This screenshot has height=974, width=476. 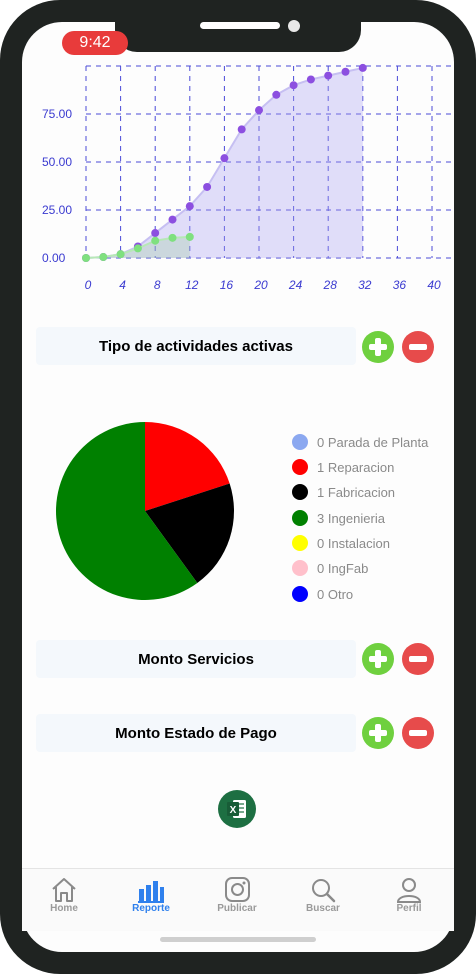 What do you see at coordinates (365, 285) in the screenshot?
I see `x-tick-label: 32` at bounding box center [365, 285].